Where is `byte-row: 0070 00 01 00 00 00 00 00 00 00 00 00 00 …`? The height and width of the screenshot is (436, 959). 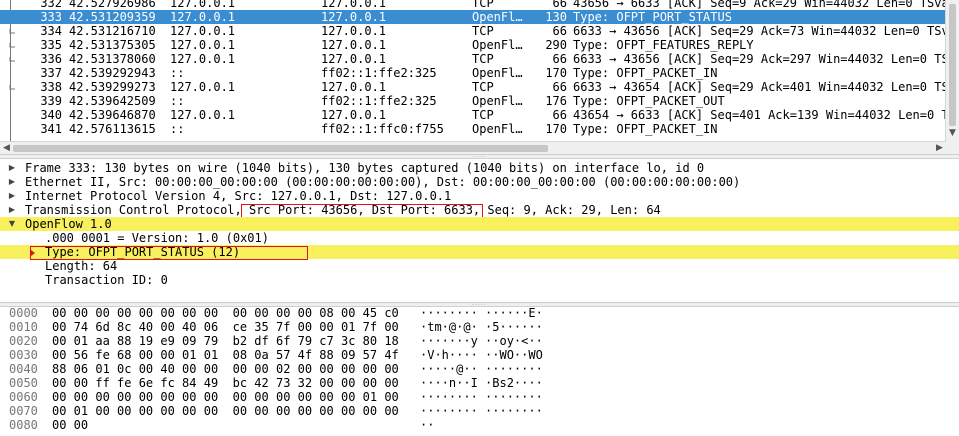 byte-row: 0070 00 01 00 00 00 00 00 00 00 00 00 00 … is located at coordinates (479, 411).